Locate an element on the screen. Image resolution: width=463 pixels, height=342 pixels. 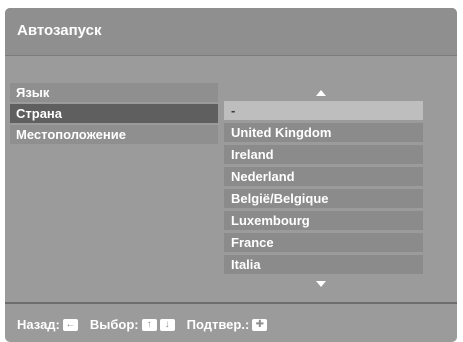
down-arrow-key-icon: ↓ is located at coordinates (167, 324).